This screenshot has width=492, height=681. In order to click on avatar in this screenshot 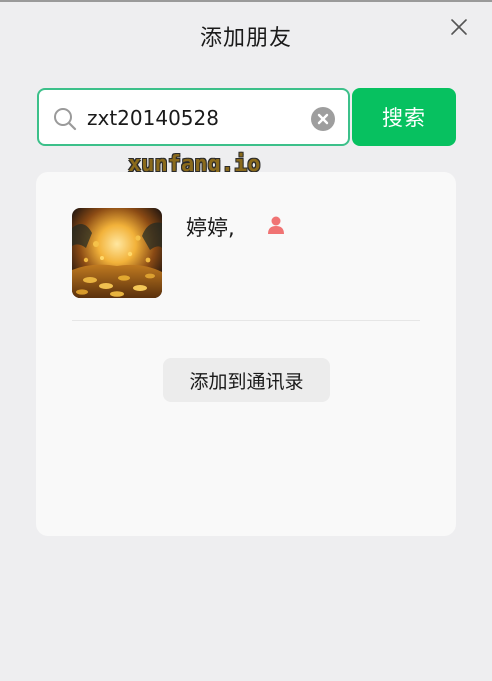, I will do `click(117, 253)`.